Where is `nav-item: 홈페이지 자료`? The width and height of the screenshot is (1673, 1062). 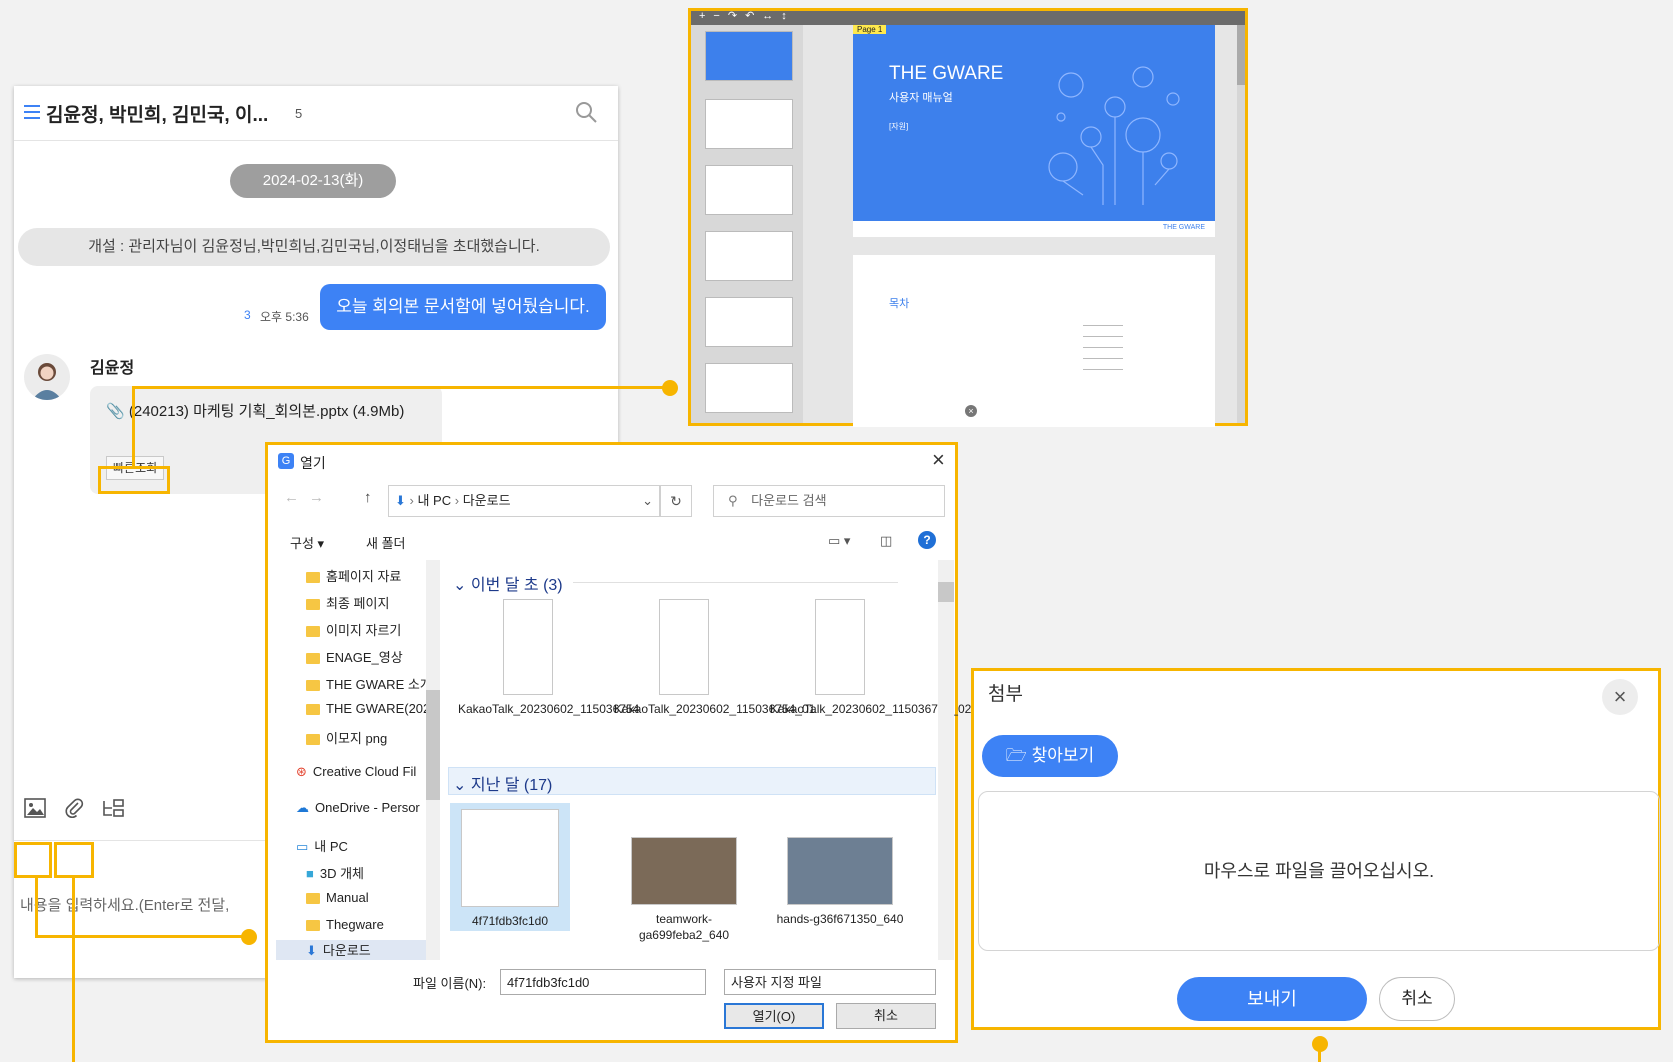 nav-item: 홈페이지 자료 is located at coordinates (353, 575).